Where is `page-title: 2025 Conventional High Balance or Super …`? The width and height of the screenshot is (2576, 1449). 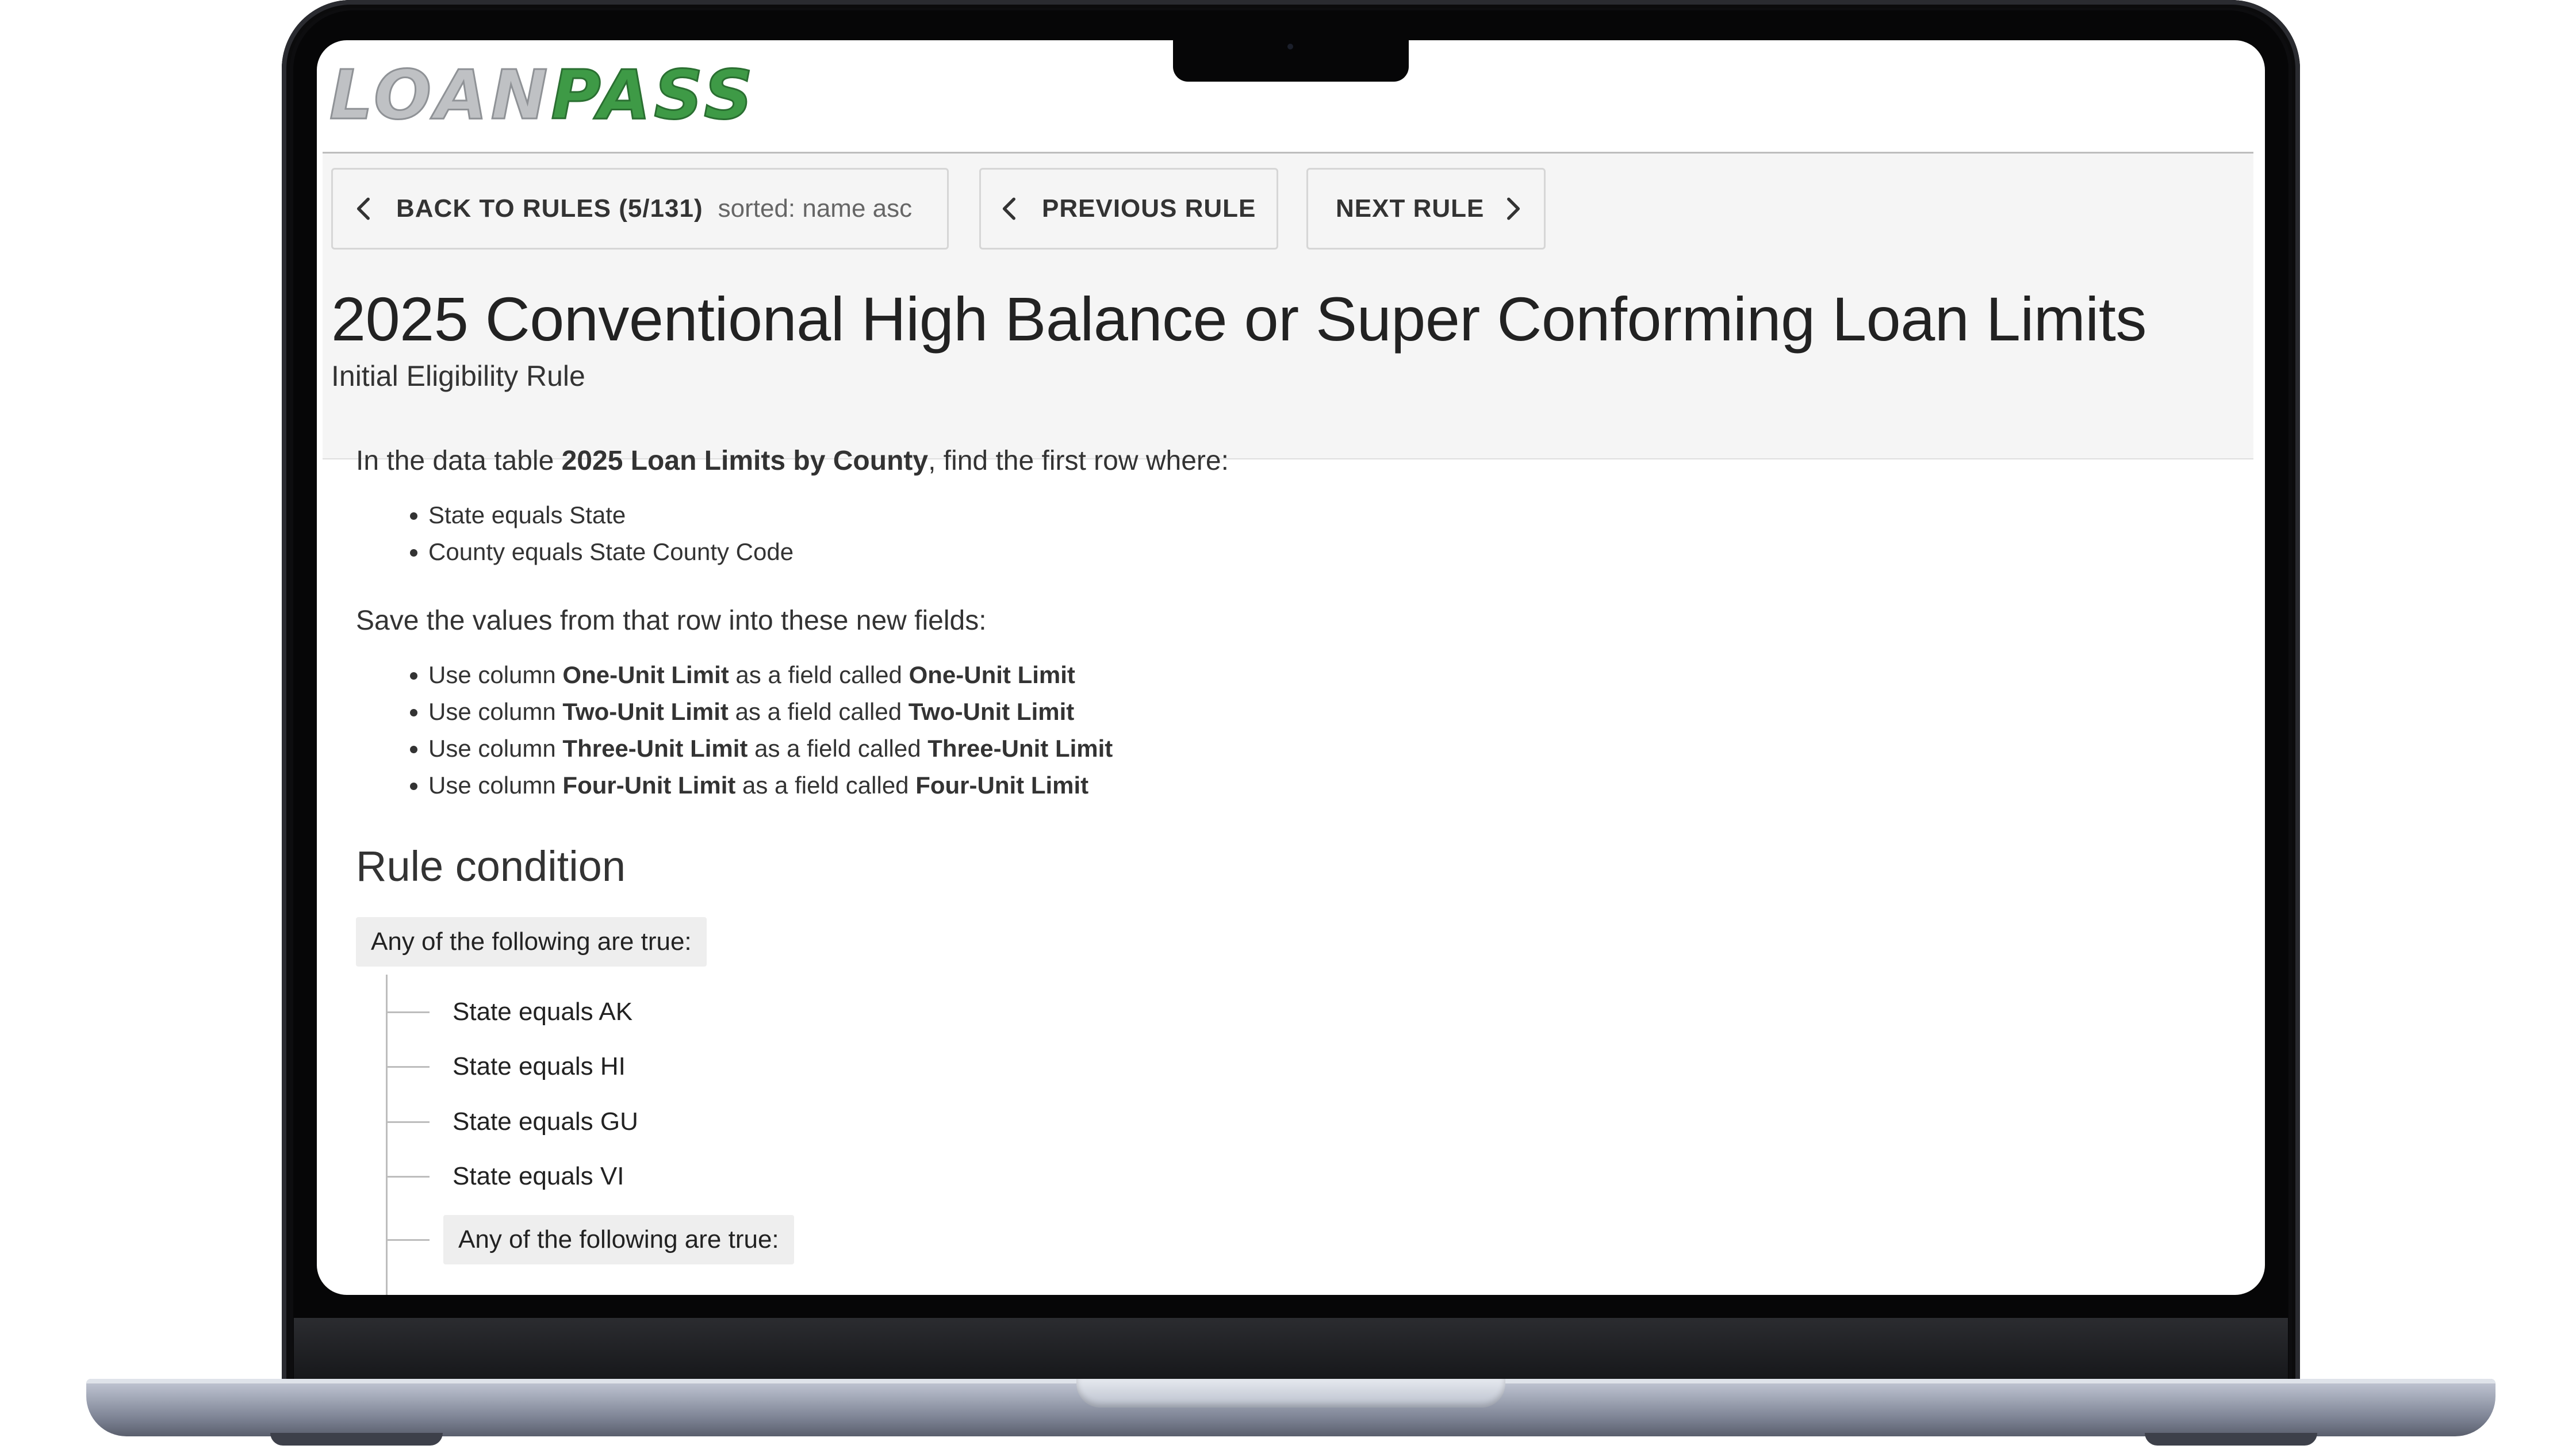 page-title: 2025 Conventional High Balance or Super … is located at coordinates (1238, 319).